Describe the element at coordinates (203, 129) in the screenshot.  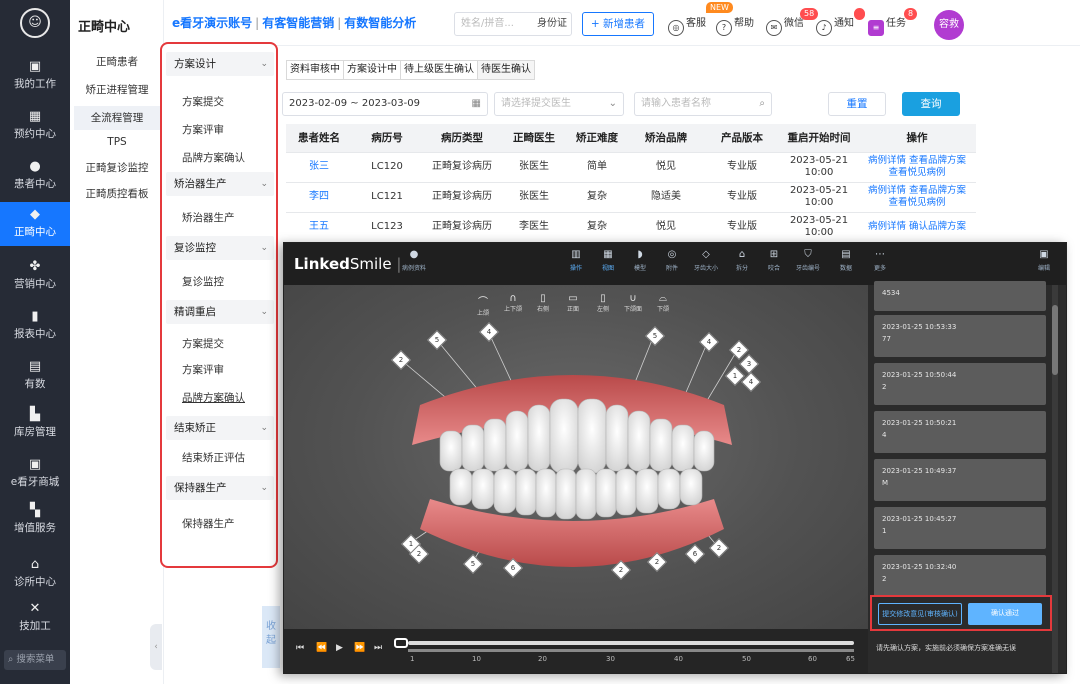
I see `workflow-item-plan-review: 方案评审` at that location.